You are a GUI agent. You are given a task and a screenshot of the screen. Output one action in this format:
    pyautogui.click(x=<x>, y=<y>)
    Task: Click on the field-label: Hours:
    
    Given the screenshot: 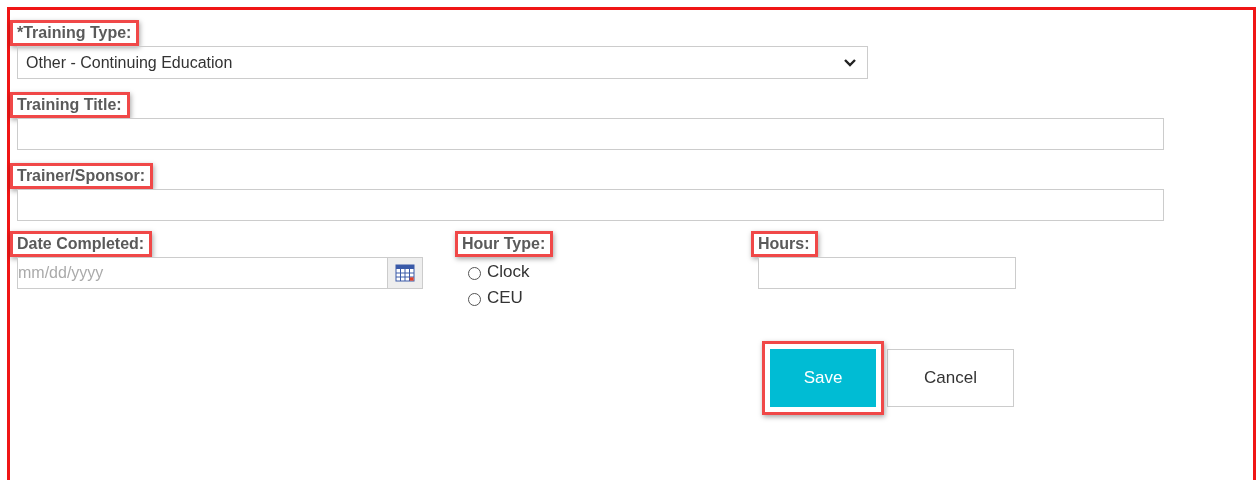 What is the action you would take?
    pyautogui.click(x=784, y=244)
    